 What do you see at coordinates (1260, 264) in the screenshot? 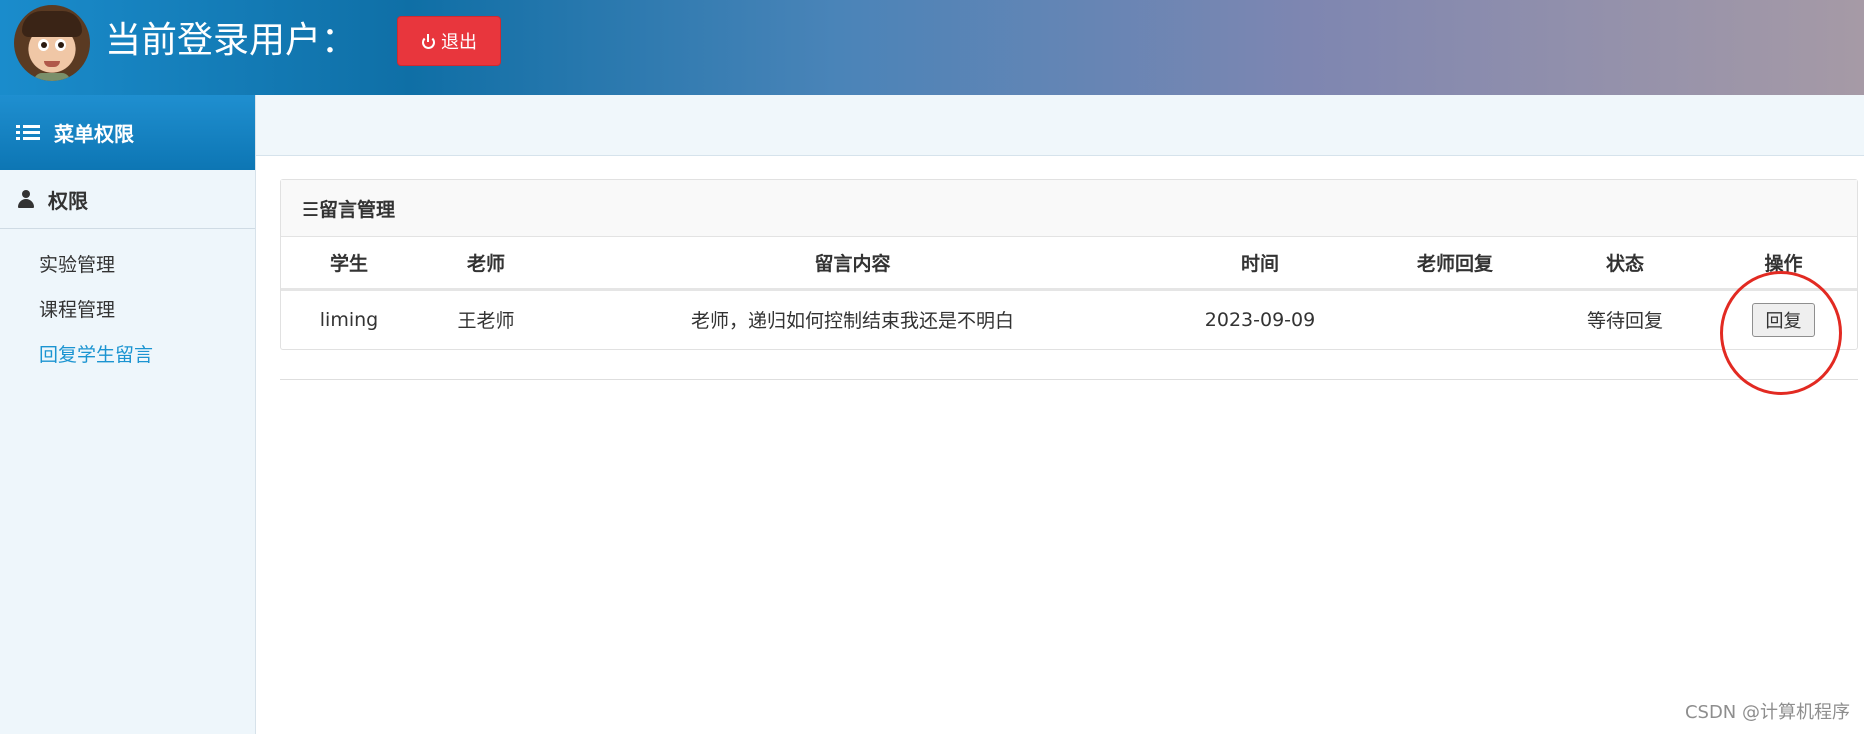
I see `column-header-time: 时间` at bounding box center [1260, 264].